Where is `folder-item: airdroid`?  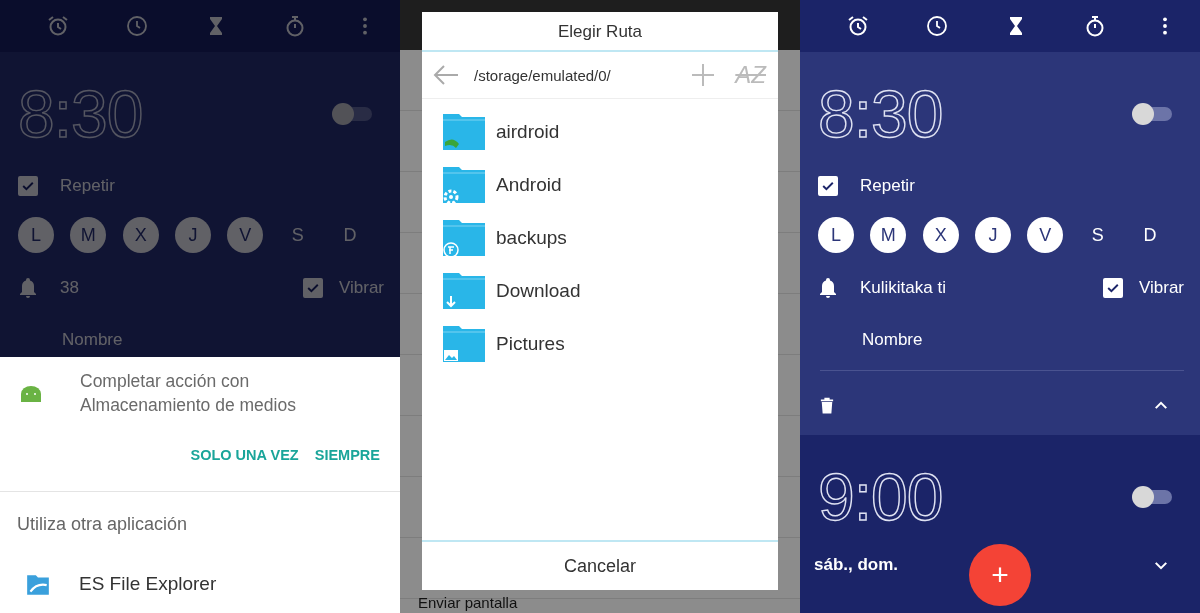
folder-item: airdroid is located at coordinates (610, 131).